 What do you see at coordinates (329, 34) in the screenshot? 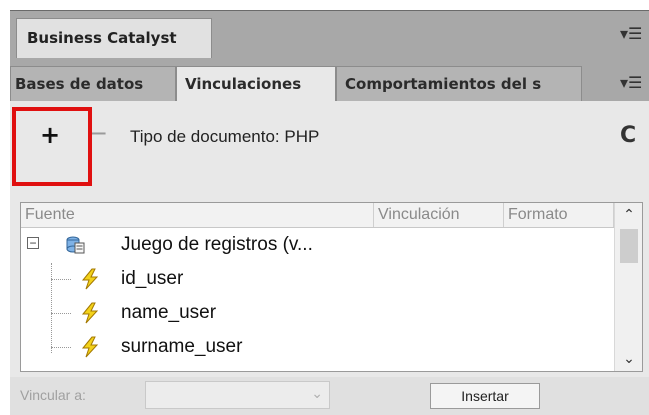
I see `panel-titlebar: Business Catalyst ▾☰` at bounding box center [329, 34].